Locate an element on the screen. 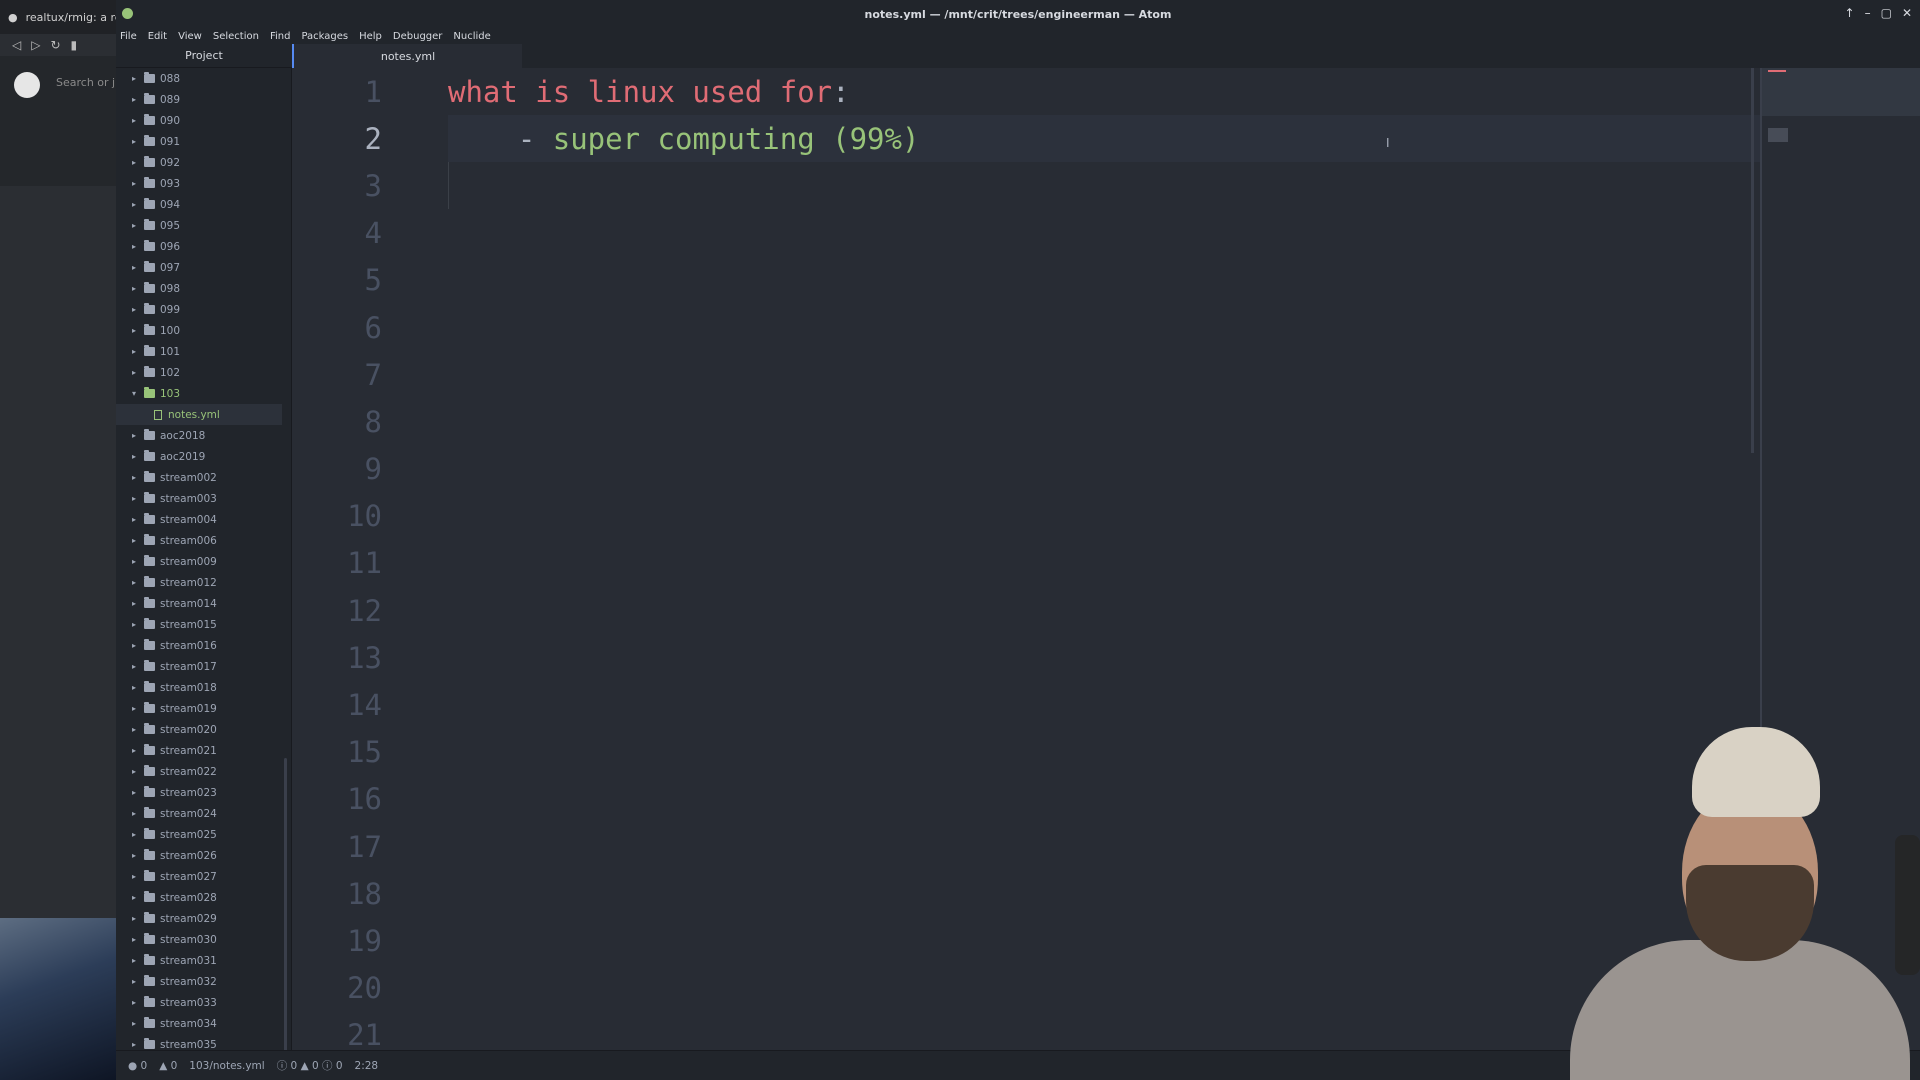  tree-folder: ▸ 092 is located at coordinates (203, 162).